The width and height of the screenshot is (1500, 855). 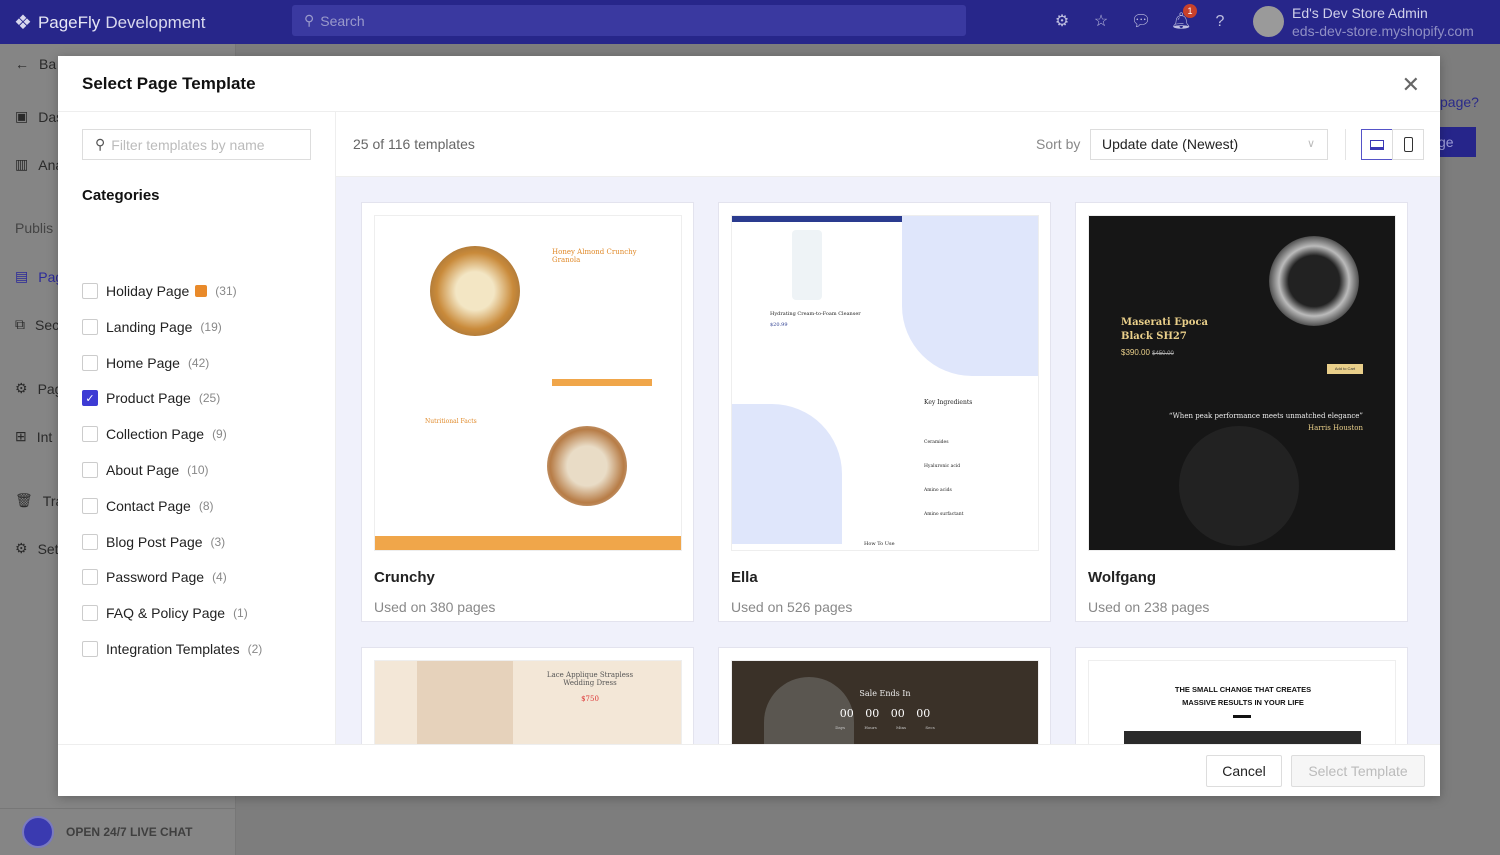 What do you see at coordinates (779, 325) in the screenshot?
I see `thumb-price: $20.99` at bounding box center [779, 325].